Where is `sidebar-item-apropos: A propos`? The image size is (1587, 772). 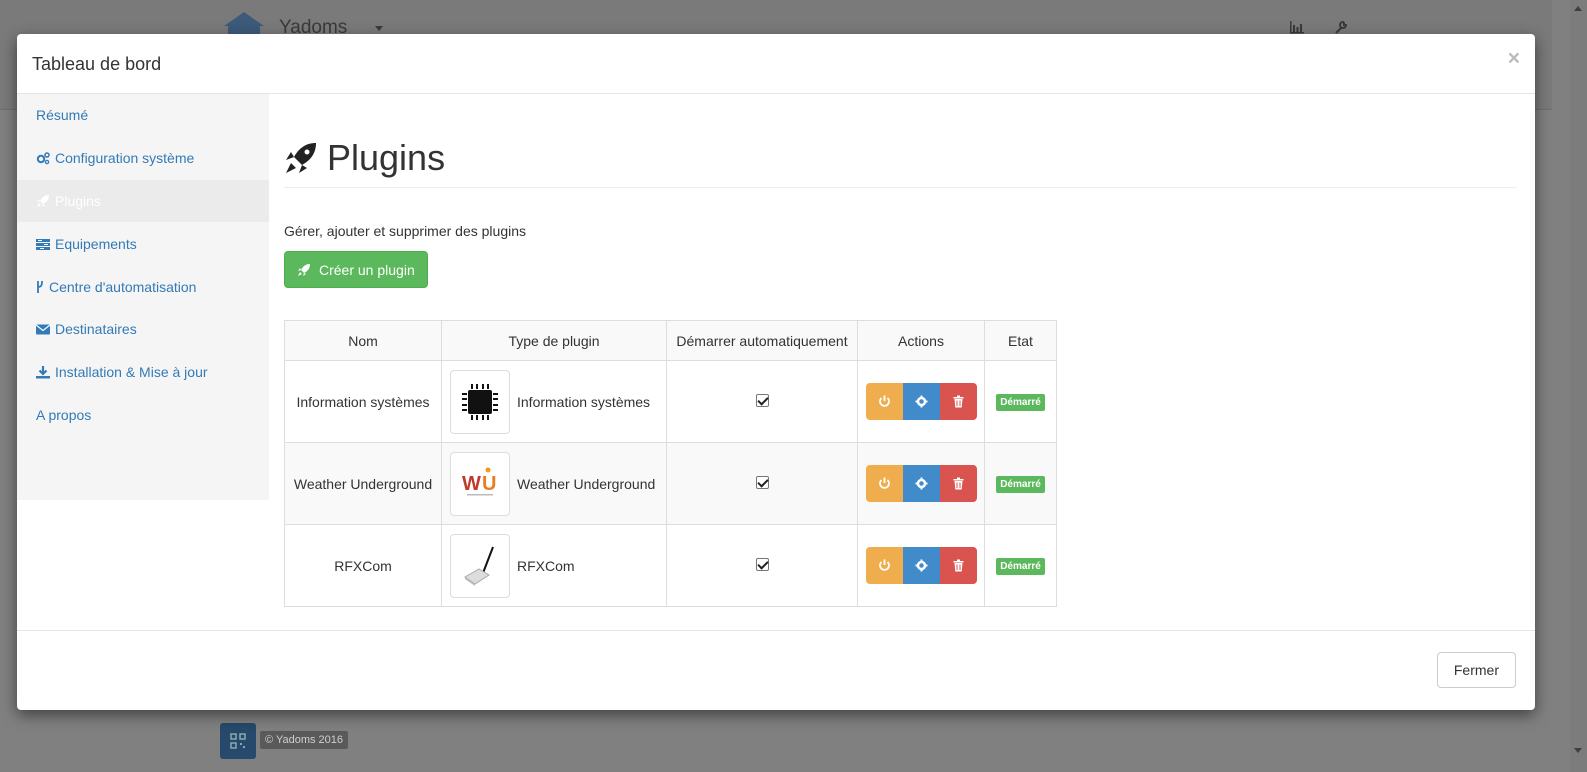
sidebar-item-apropos: A propos is located at coordinates (143, 415).